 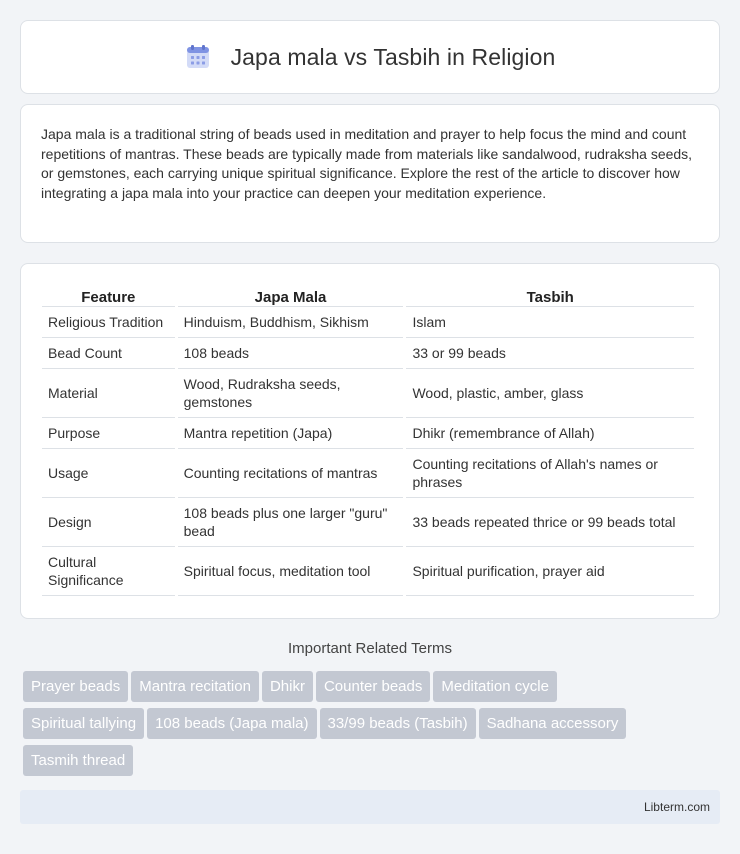 What do you see at coordinates (370, 648) in the screenshot?
I see `related-terms-title: Important Related Terms` at bounding box center [370, 648].